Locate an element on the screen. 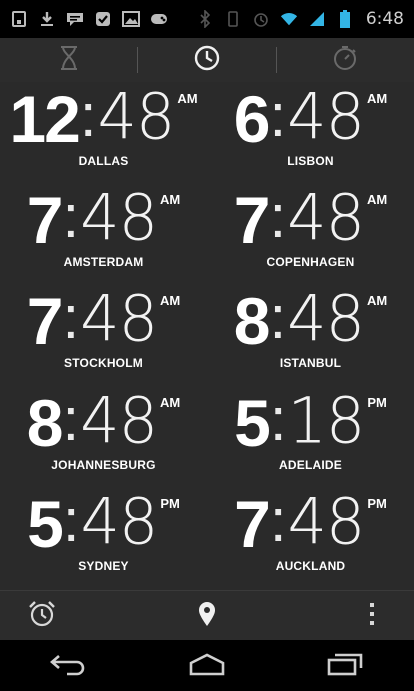 The height and width of the screenshot is (691, 414). recent-apps-icon is located at coordinates (345, 666).